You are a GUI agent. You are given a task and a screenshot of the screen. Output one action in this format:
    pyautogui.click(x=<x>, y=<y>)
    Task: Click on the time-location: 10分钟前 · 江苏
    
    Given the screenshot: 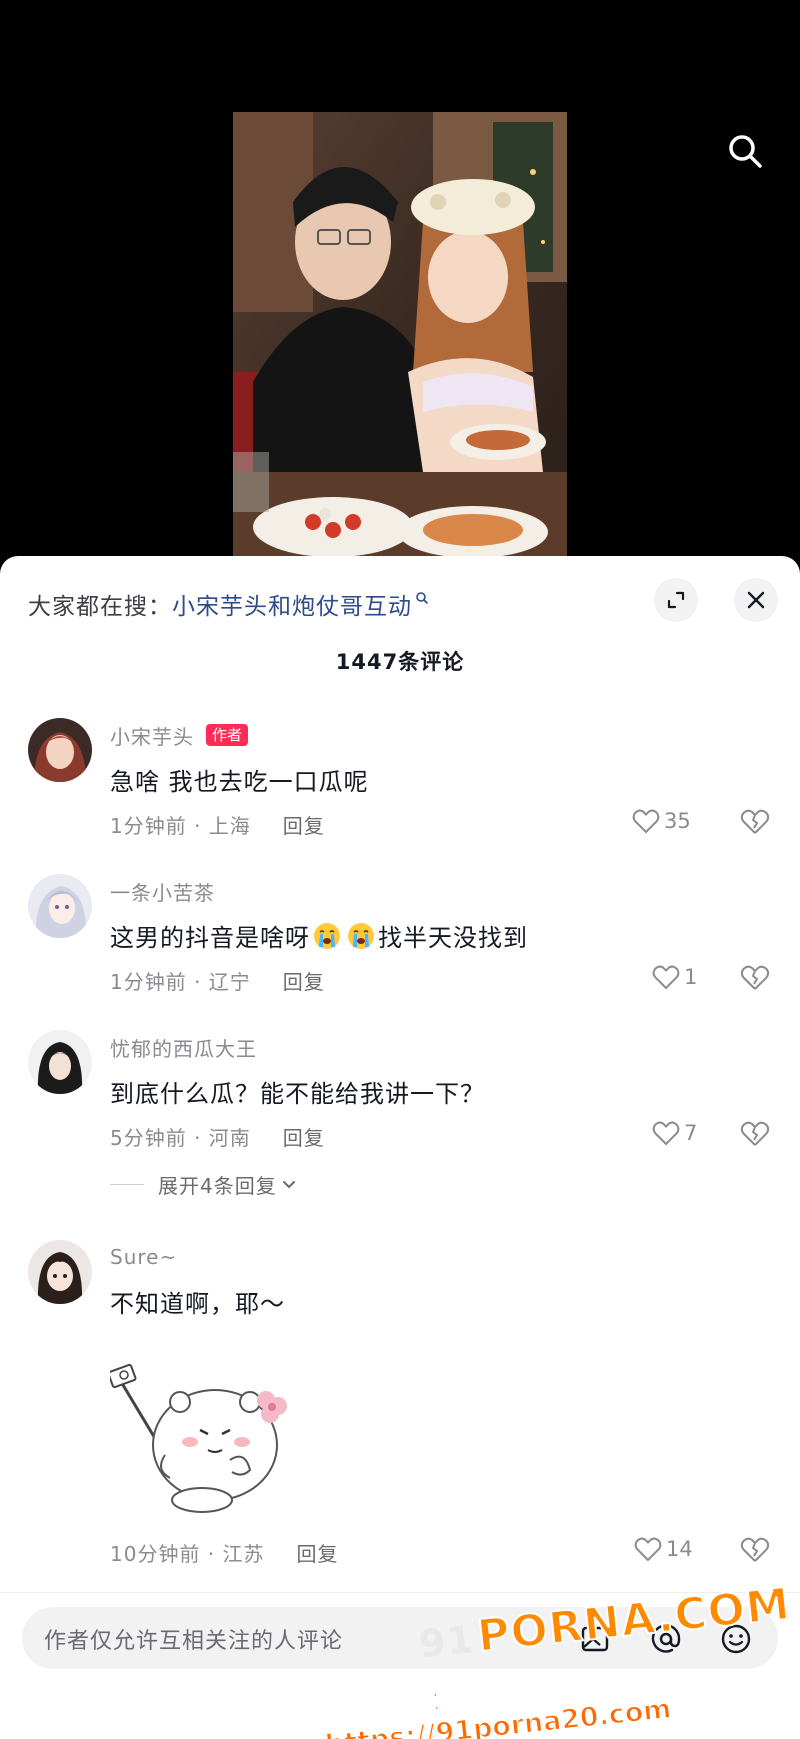 What is the action you would take?
    pyautogui.click(x=187, y=1554)
    